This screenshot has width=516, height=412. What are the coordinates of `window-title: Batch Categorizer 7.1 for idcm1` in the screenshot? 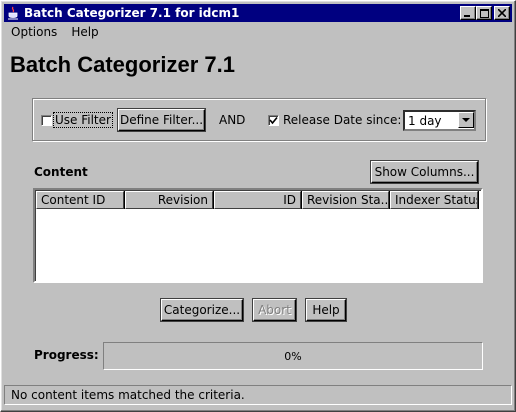 It's located at (132, 13).